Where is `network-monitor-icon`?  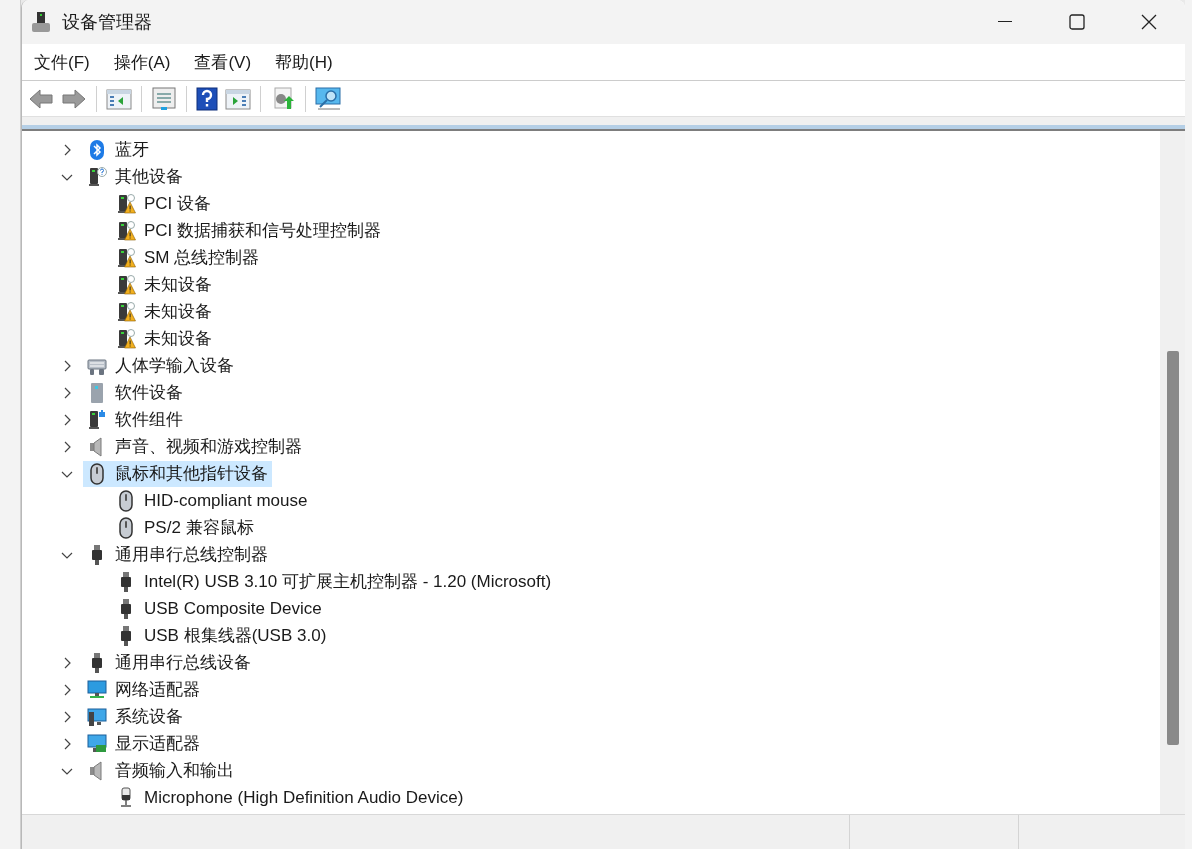 network-monitor-icon is located at coordinates (97, 689).